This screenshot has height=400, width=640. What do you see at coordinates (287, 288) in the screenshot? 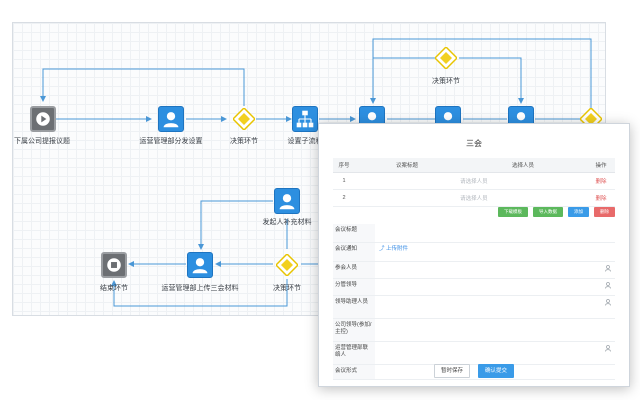
I see `decision-2-label: 决策环节` at bounding box center [287, 288].